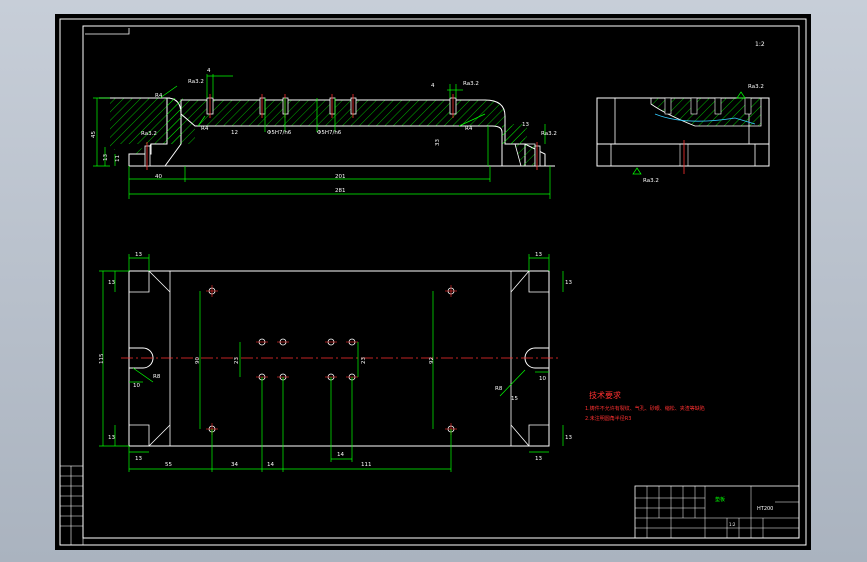 This screenshot has height=562, width=867. What do you see at coordinates (102, 358) in the screenshot?
I see `dim-115: 115` at bounding box center [102, 358].